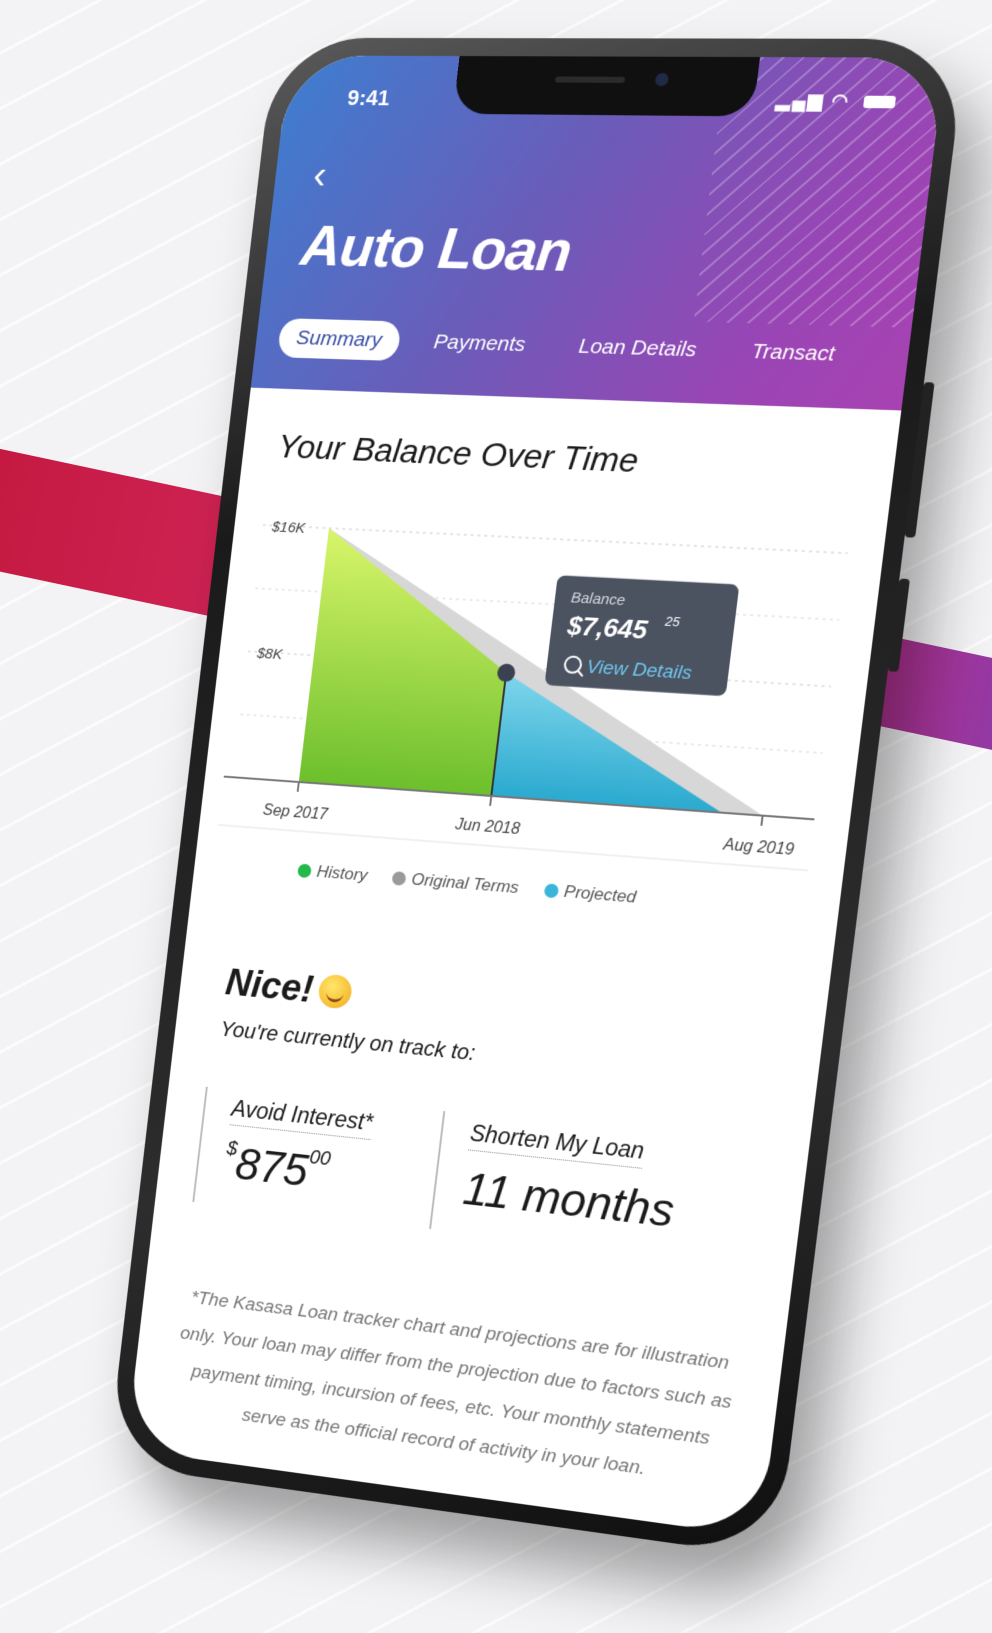  I want to click on history-area, so click(410, 662).